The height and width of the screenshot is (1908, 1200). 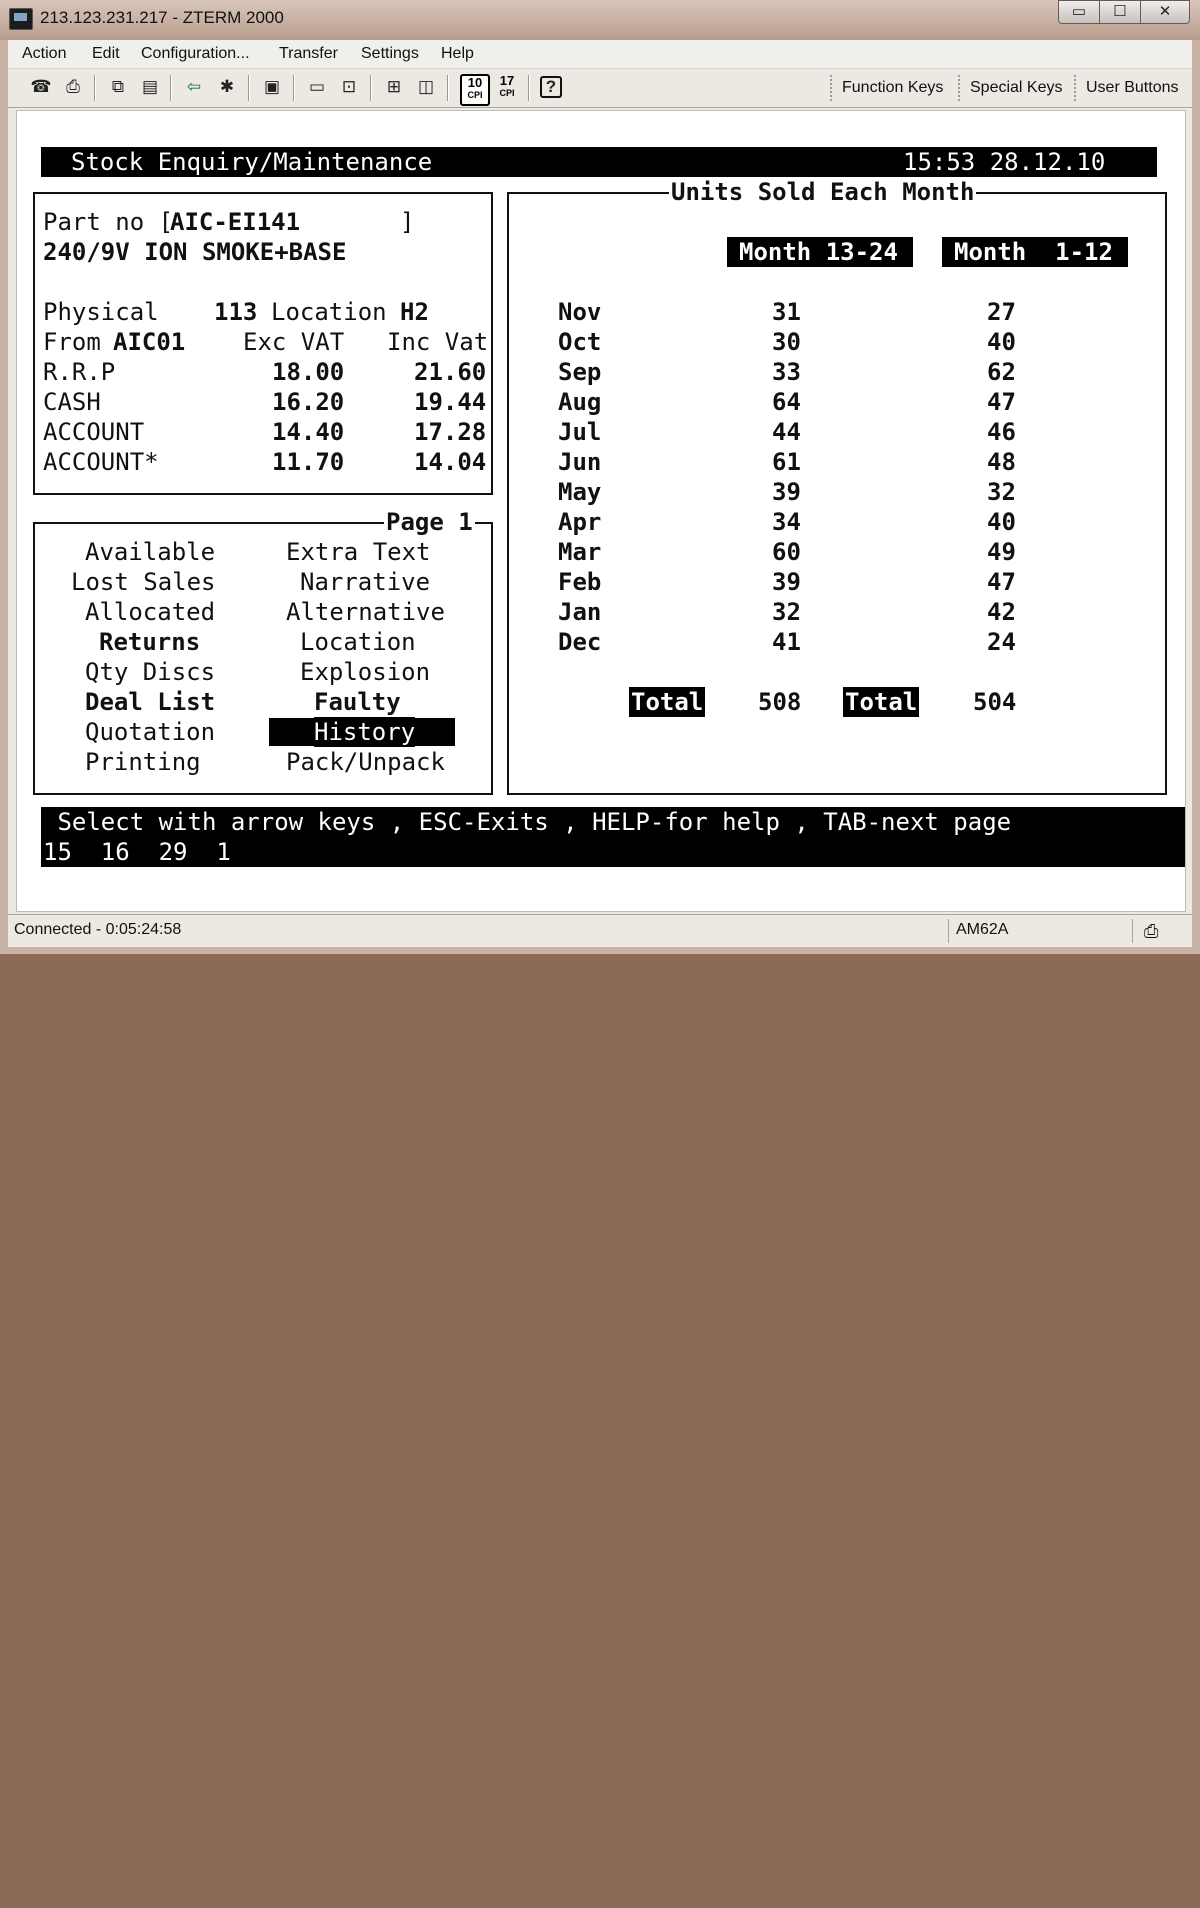 What do you see at coordinates (357, 702) in the screenshot?
I see `menu-option: Faulty` at bounding box center [357, 702].